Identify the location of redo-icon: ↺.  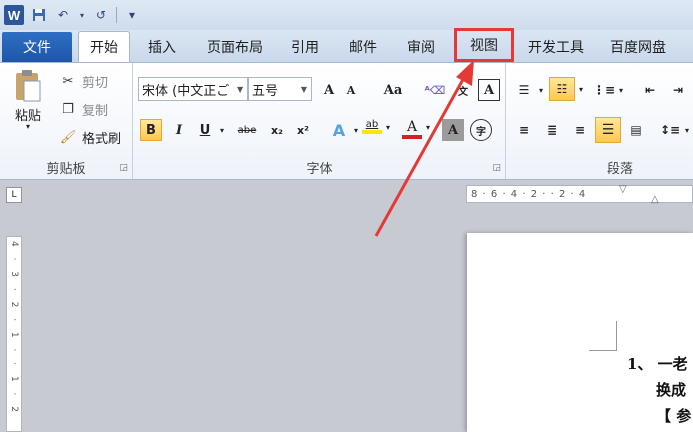
(101, 15).